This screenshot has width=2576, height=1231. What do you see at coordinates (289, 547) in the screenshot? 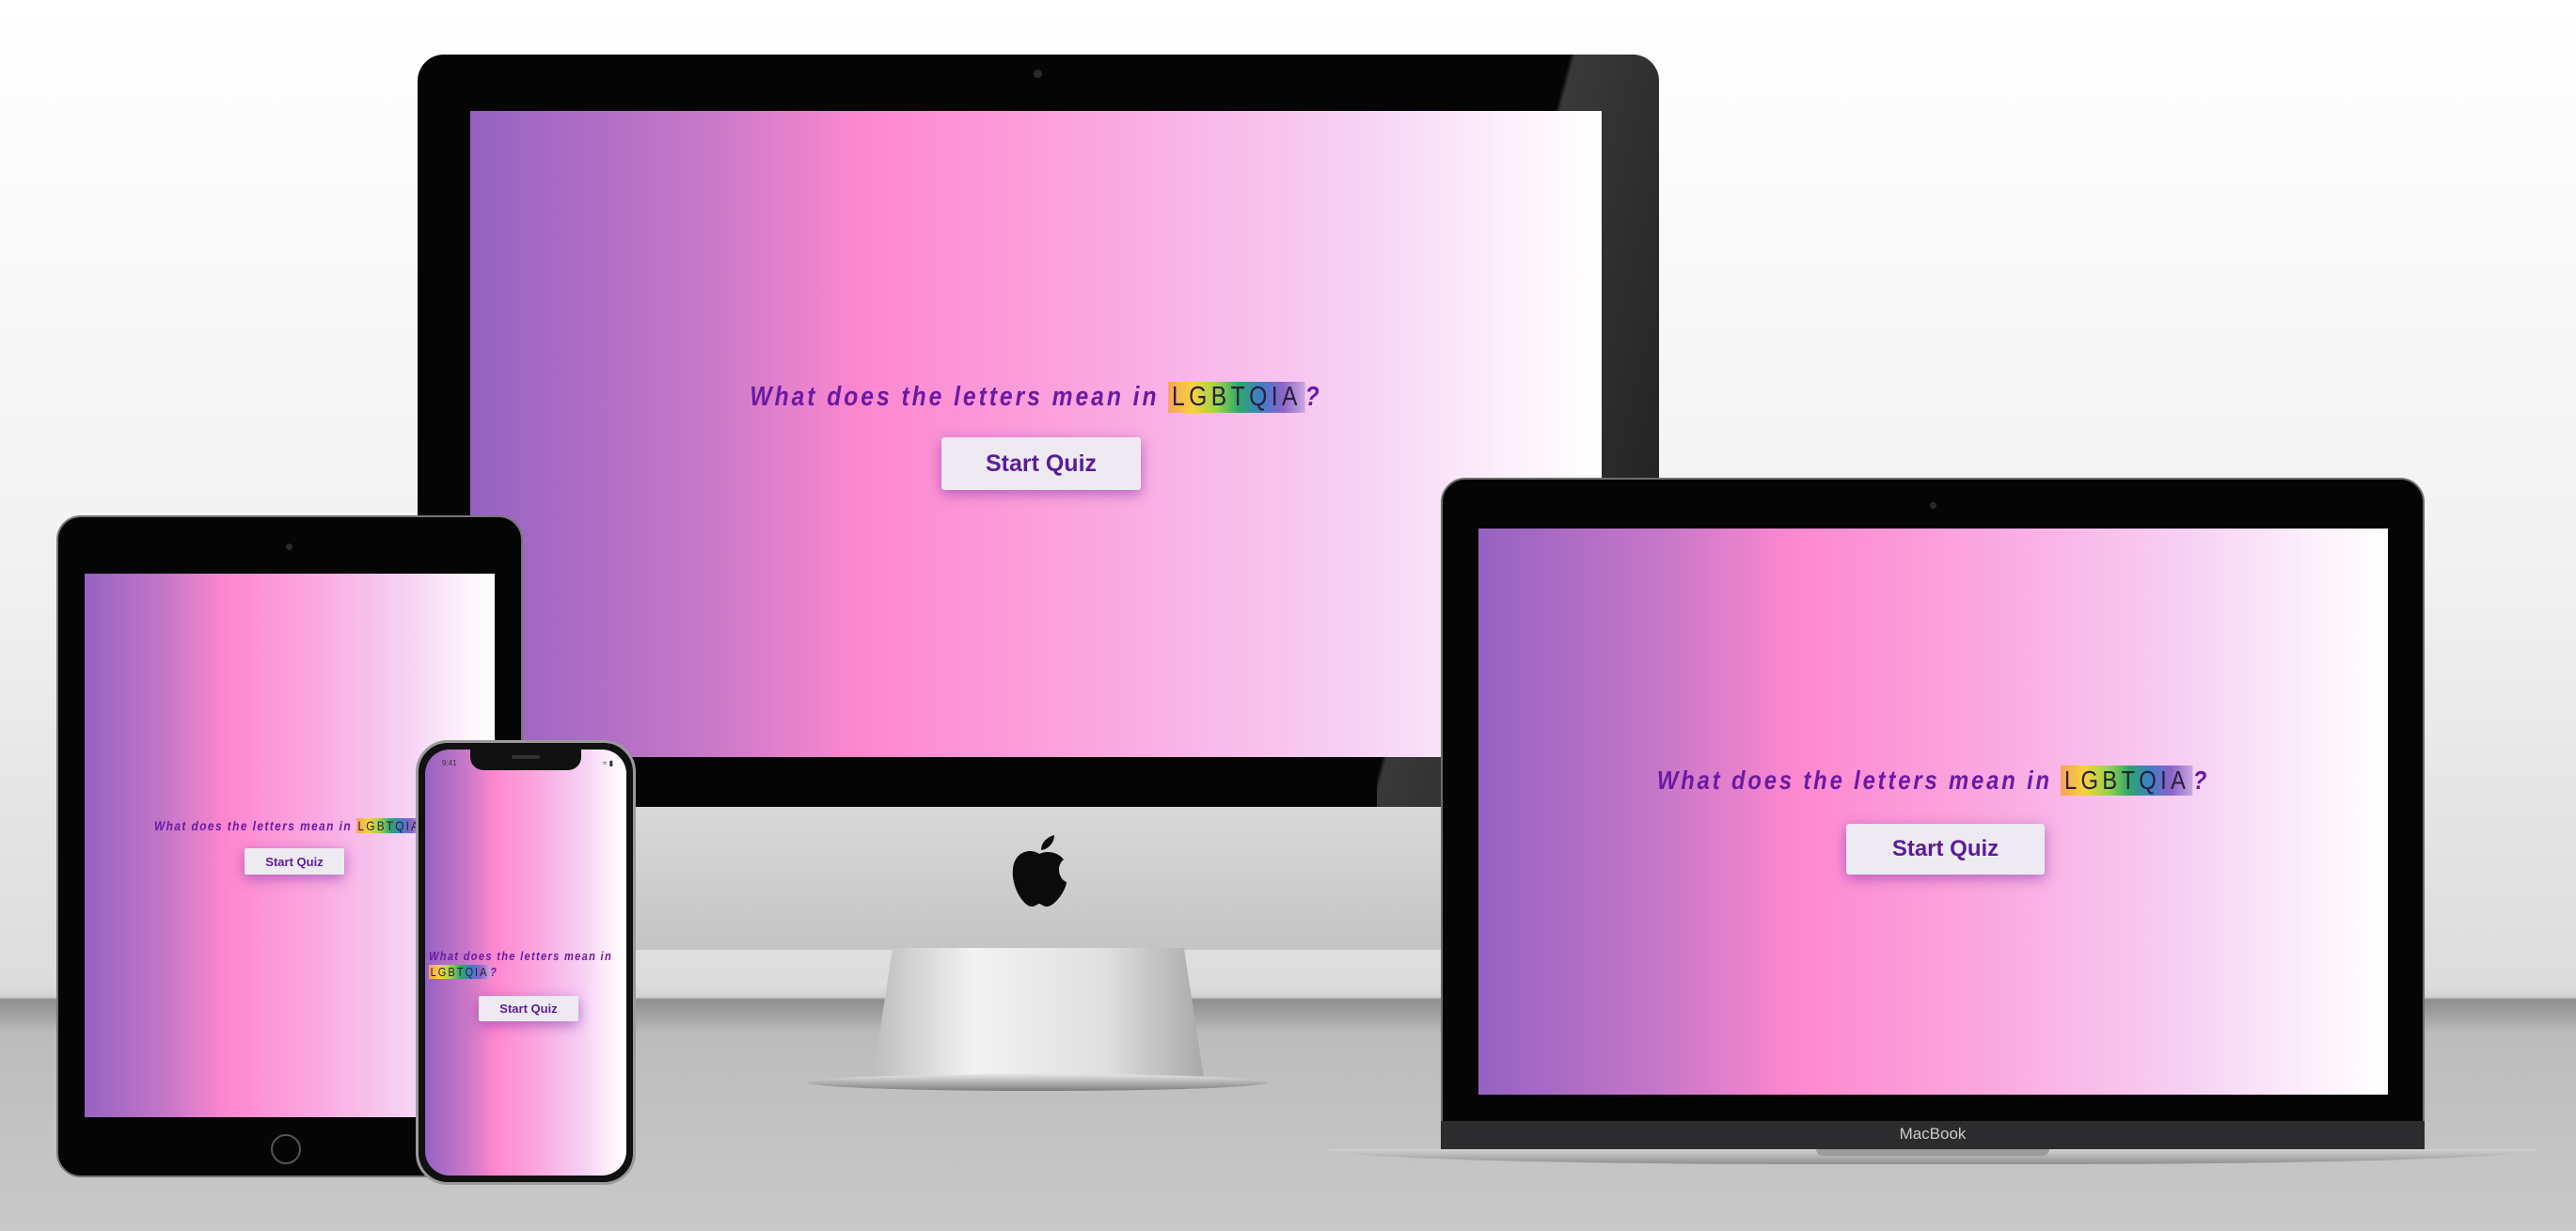
I see `ipad-camera` at bounding box center [289, 547].